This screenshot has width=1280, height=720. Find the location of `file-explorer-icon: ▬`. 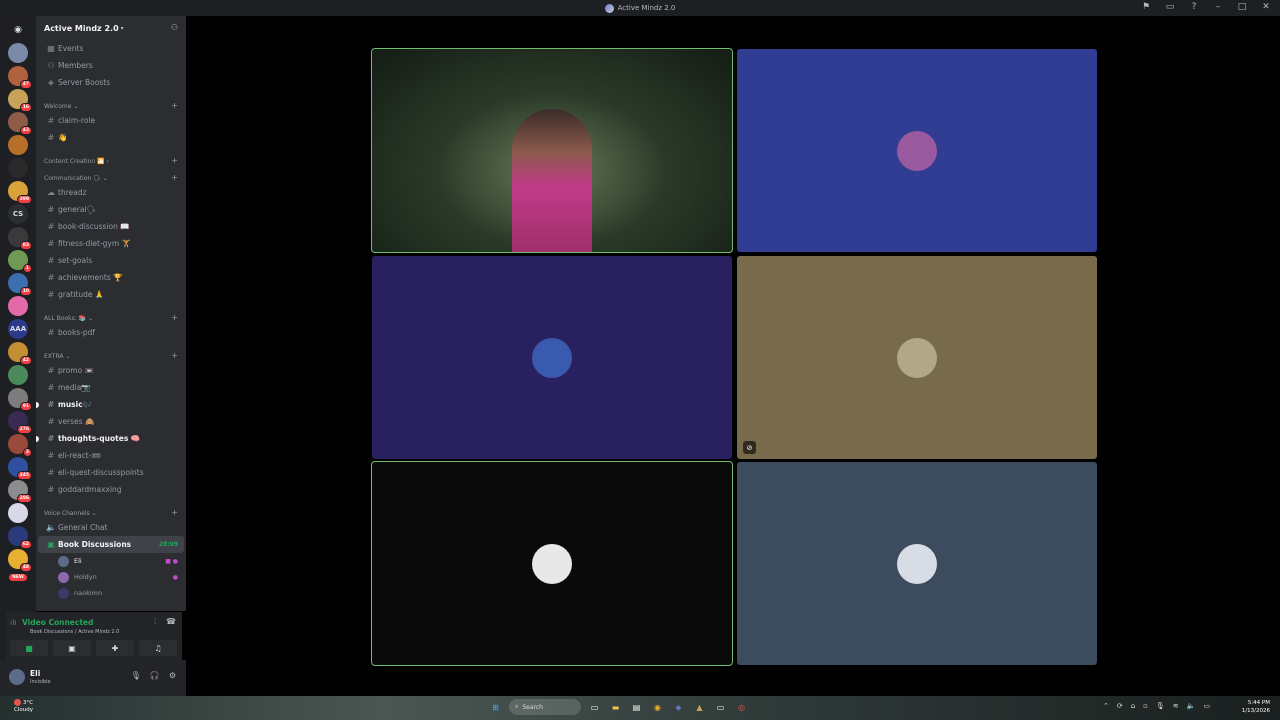

file-explorer-icon: ▬ is located at coordinates (615, 707).